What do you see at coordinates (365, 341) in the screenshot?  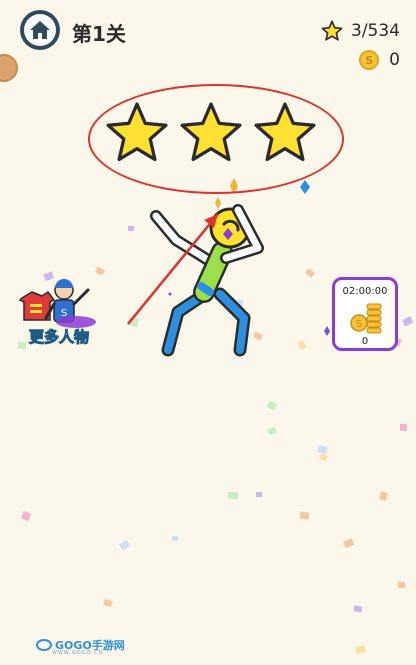 I see `reward-count: 0` at bounding box center [365, 341].